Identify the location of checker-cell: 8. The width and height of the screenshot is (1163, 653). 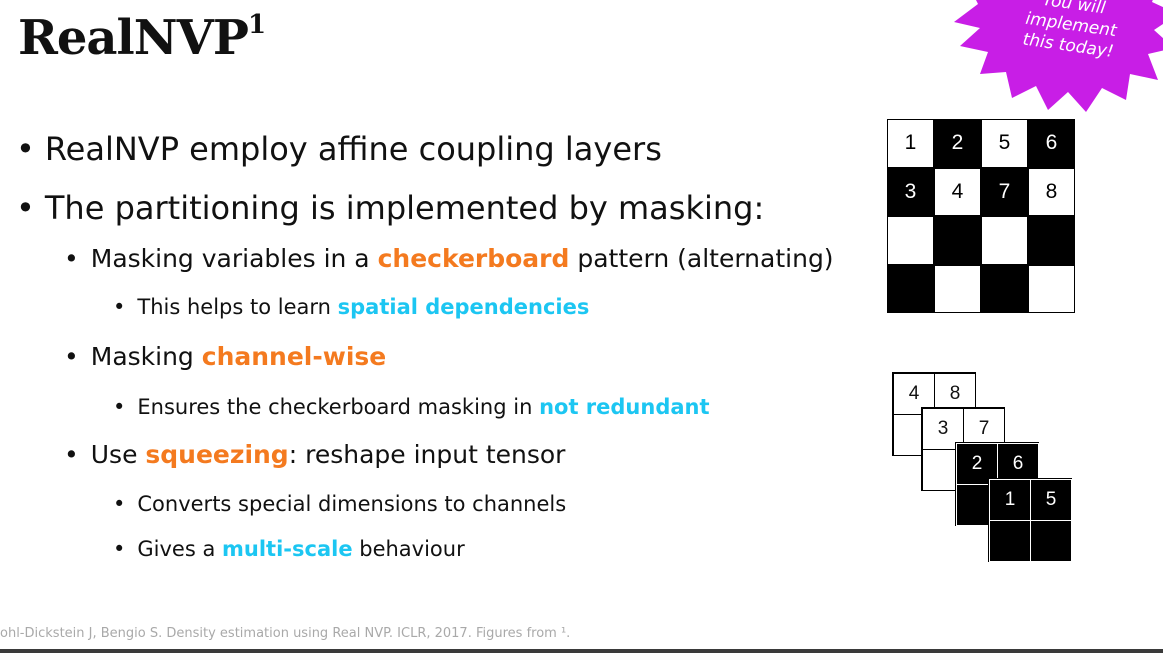
(1051, 191).